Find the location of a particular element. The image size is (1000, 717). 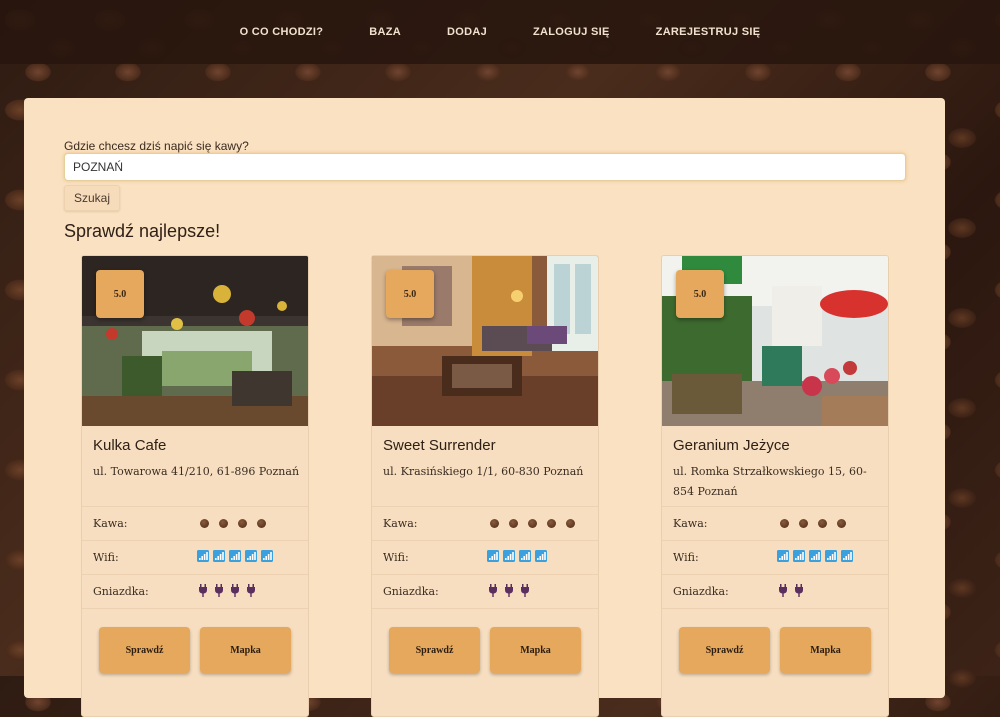

nav-link-about: O CO CHODZI? is located at coordinates (282, 32).